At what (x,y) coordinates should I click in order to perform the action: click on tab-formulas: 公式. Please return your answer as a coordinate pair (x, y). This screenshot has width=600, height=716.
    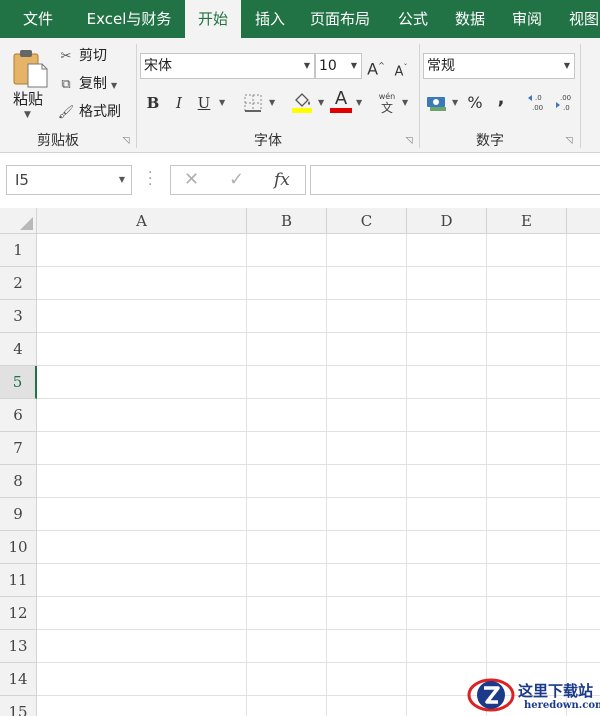
    Looking at the image, I should click on (413, 19).